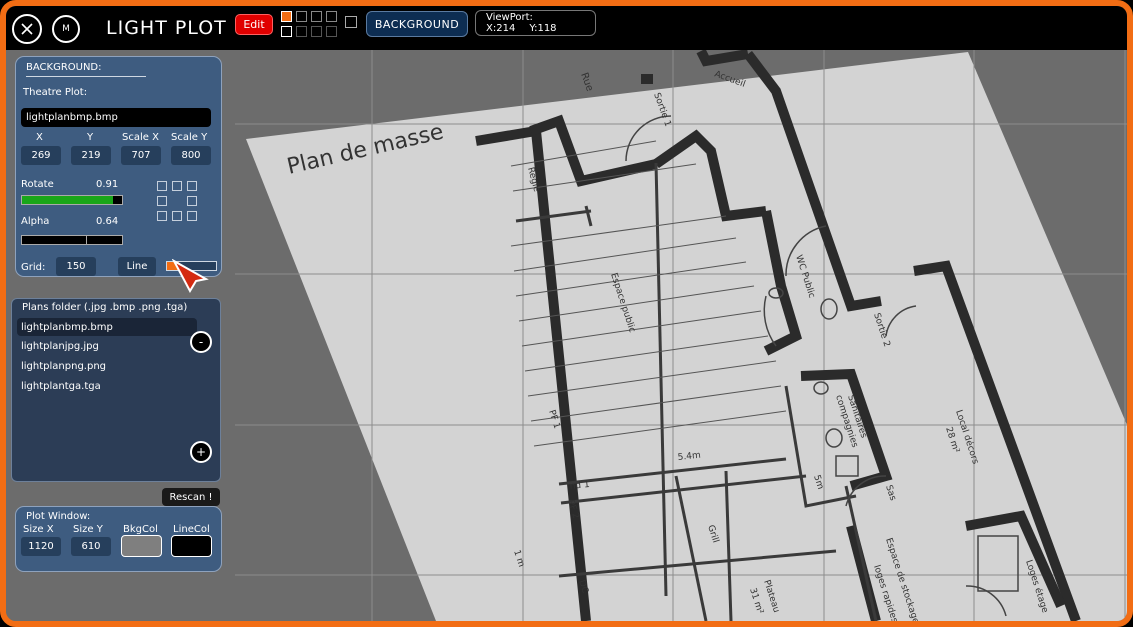 The width and height of the screenshot is (1133, 627). What do you see at coordinates (509, 17) in the screenshot?
I see `viewport-label: ViewPort:` at bounding box center [509, 17].